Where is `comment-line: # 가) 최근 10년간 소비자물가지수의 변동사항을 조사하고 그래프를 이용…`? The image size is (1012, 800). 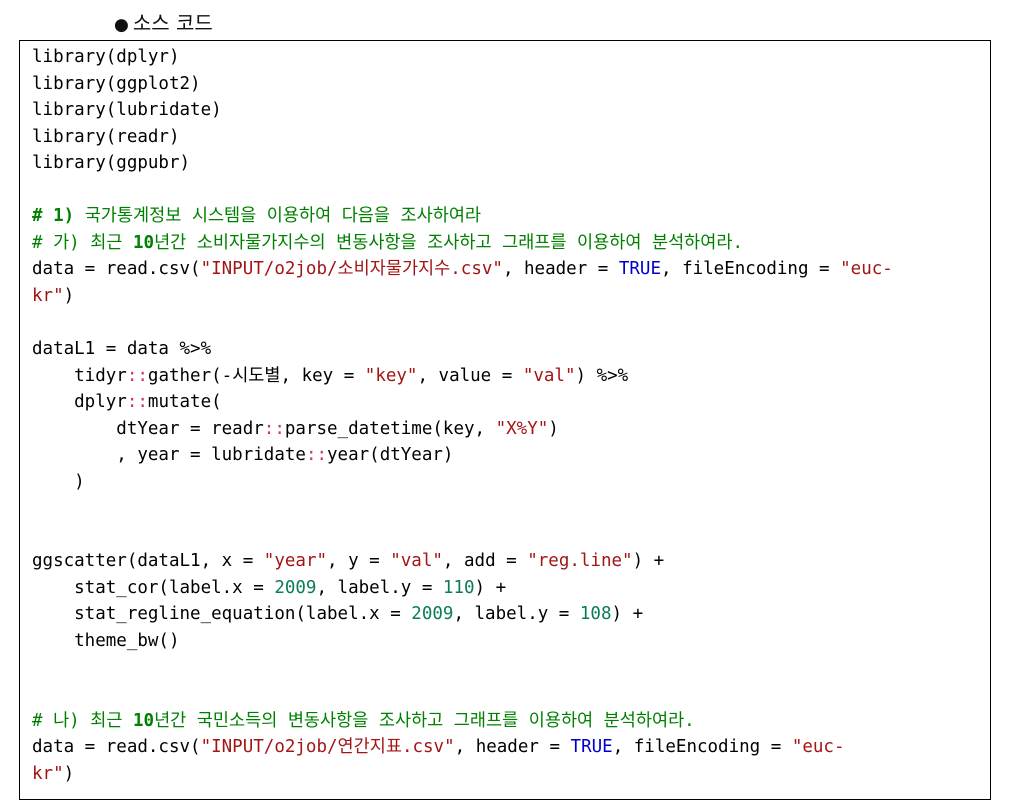 comment-line: # 가) 최근 10년간 소비자물가지수의 변동사항을 조사하고 그래프를 이용… is located at coordinates (388, 242).